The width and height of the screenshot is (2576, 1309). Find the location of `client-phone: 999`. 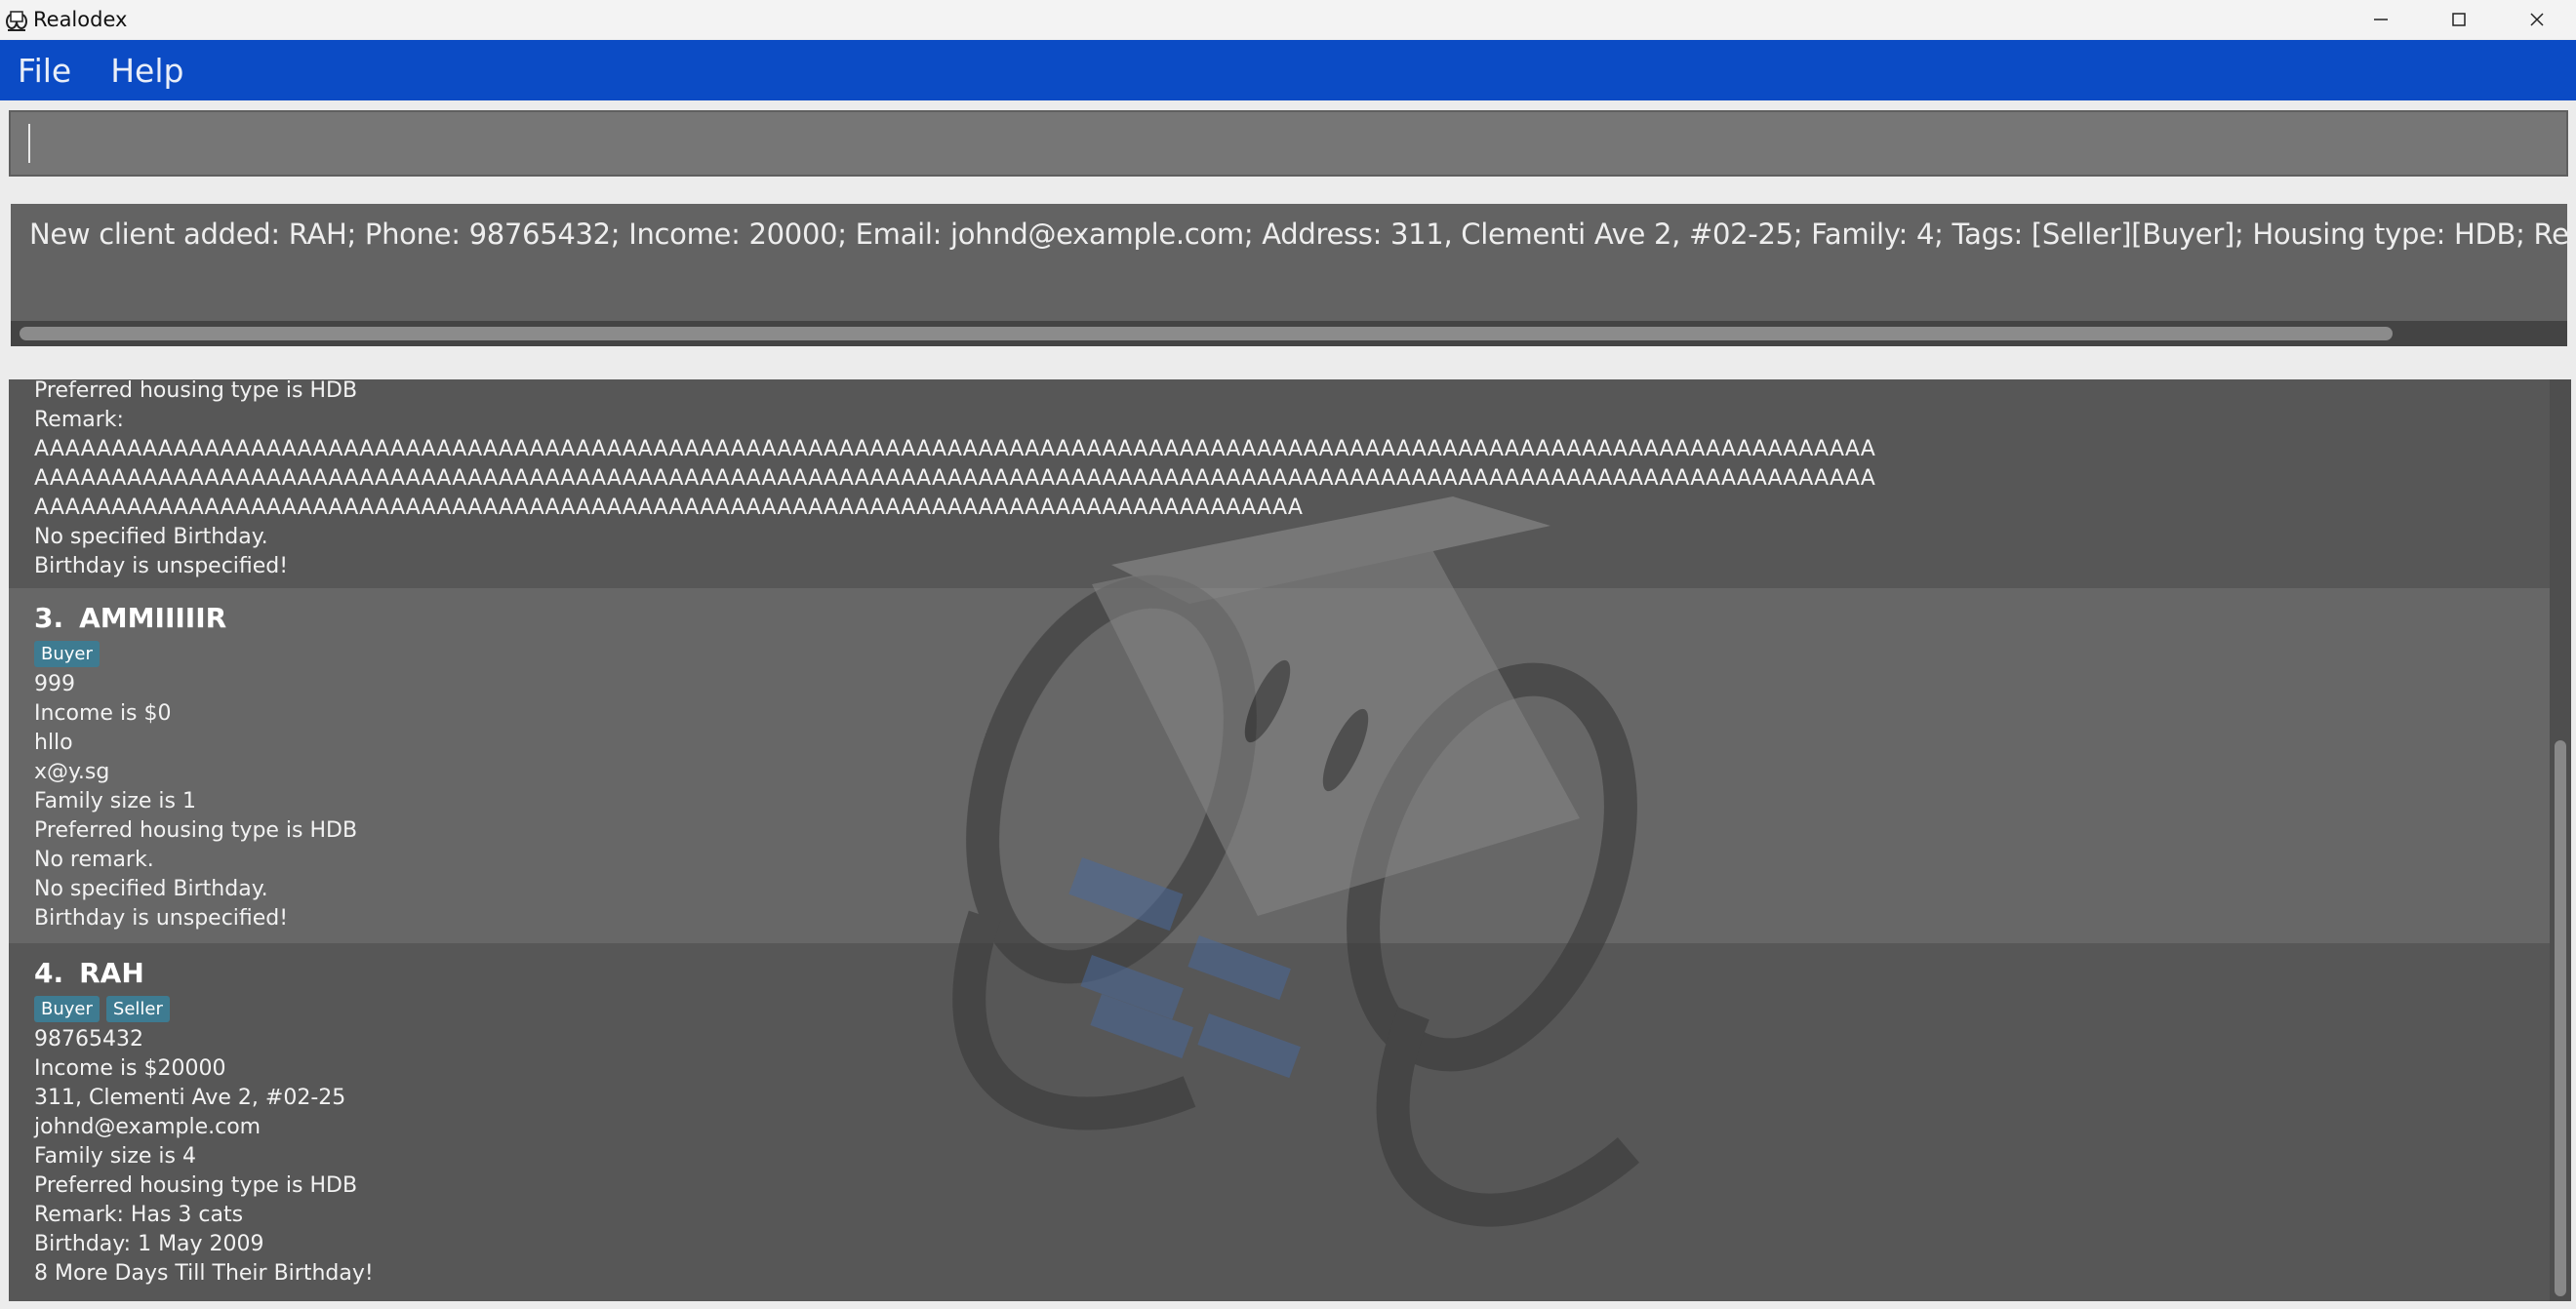

client-phone: 999 is located at coordinates (54, 684).